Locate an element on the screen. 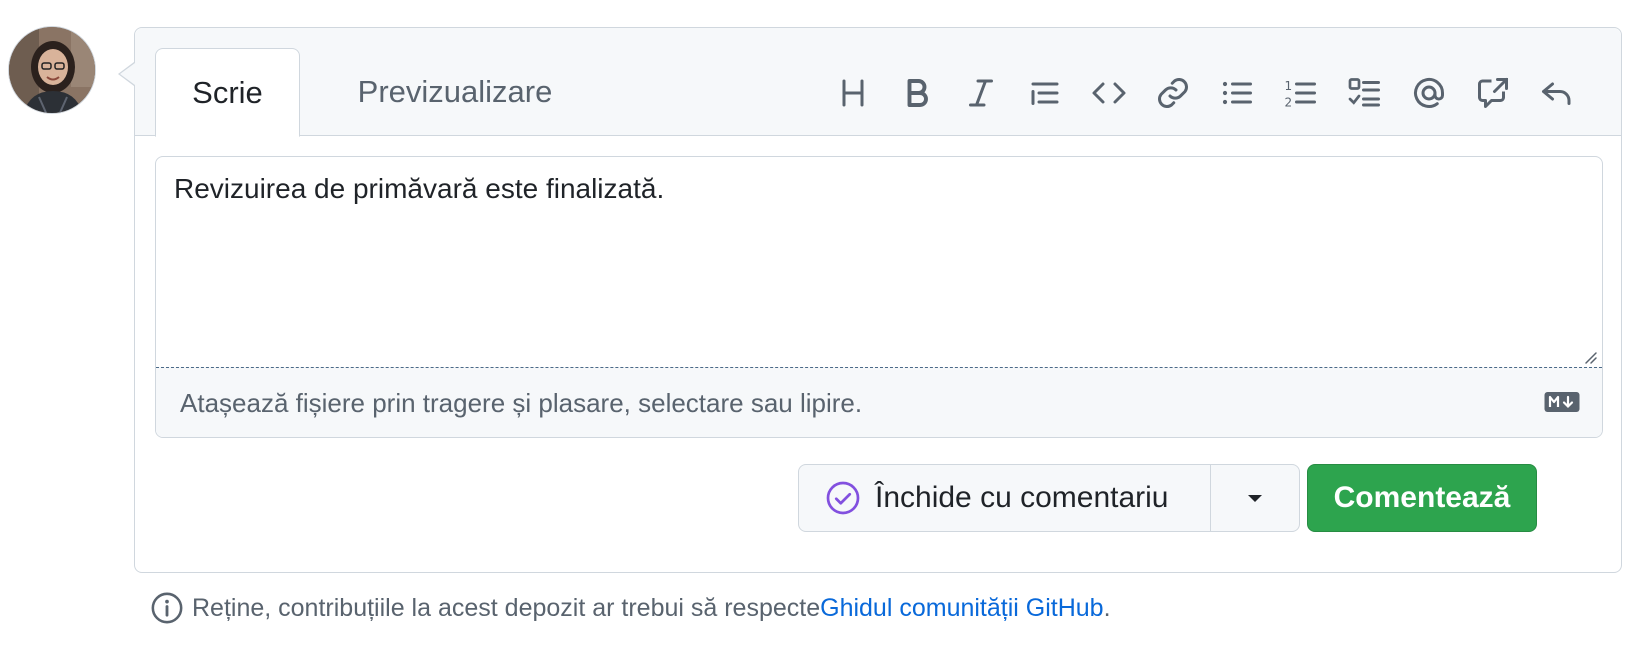  community-guidelines-link: Ghidul comunității GitHub is located at coordinates (961, 608).